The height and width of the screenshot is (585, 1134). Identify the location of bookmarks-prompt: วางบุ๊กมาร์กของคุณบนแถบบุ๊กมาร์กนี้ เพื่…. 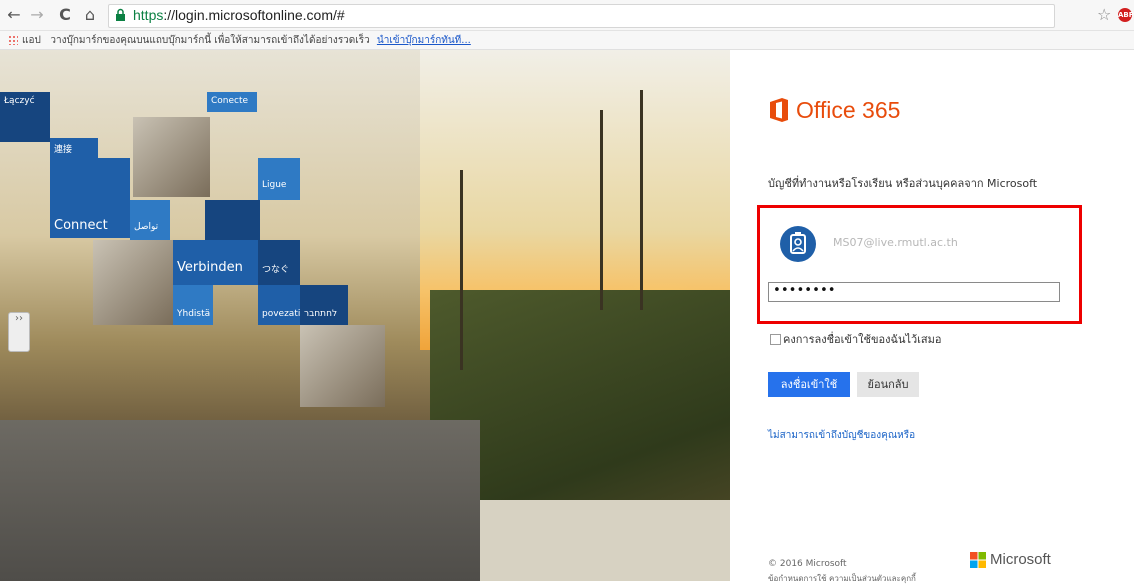
(210, 40).